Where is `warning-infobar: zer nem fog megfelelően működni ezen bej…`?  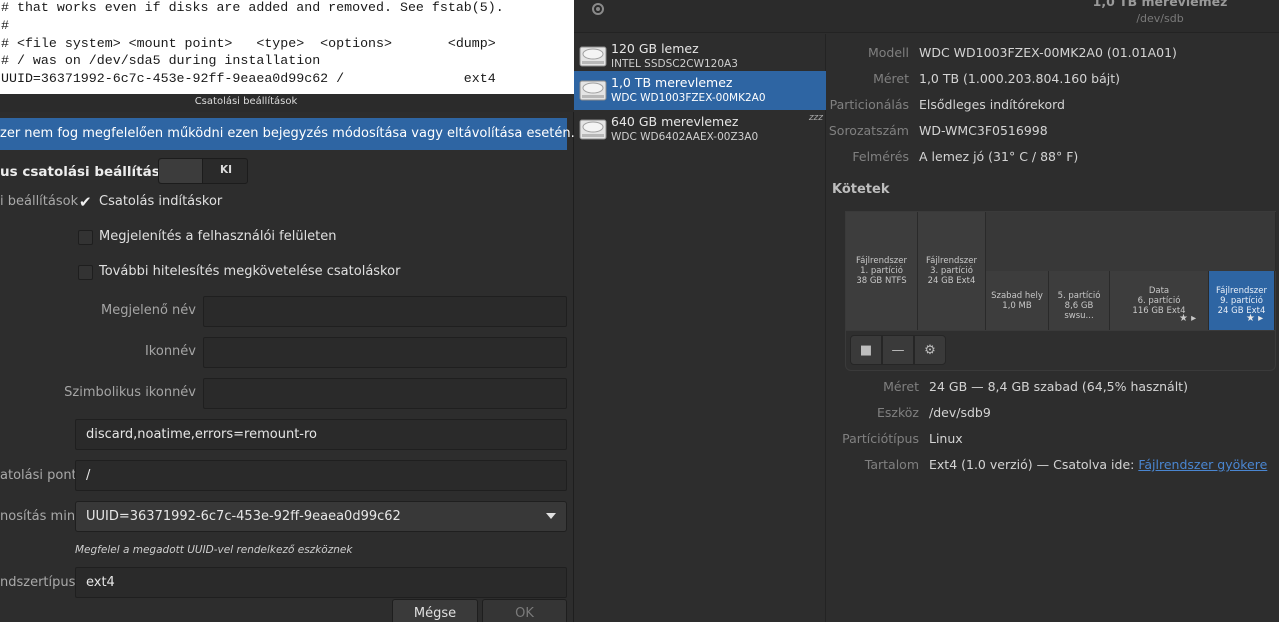
warning-infobar: zer nem fog megfelelően működni ezen bej… is located at coordinates (287, 134).